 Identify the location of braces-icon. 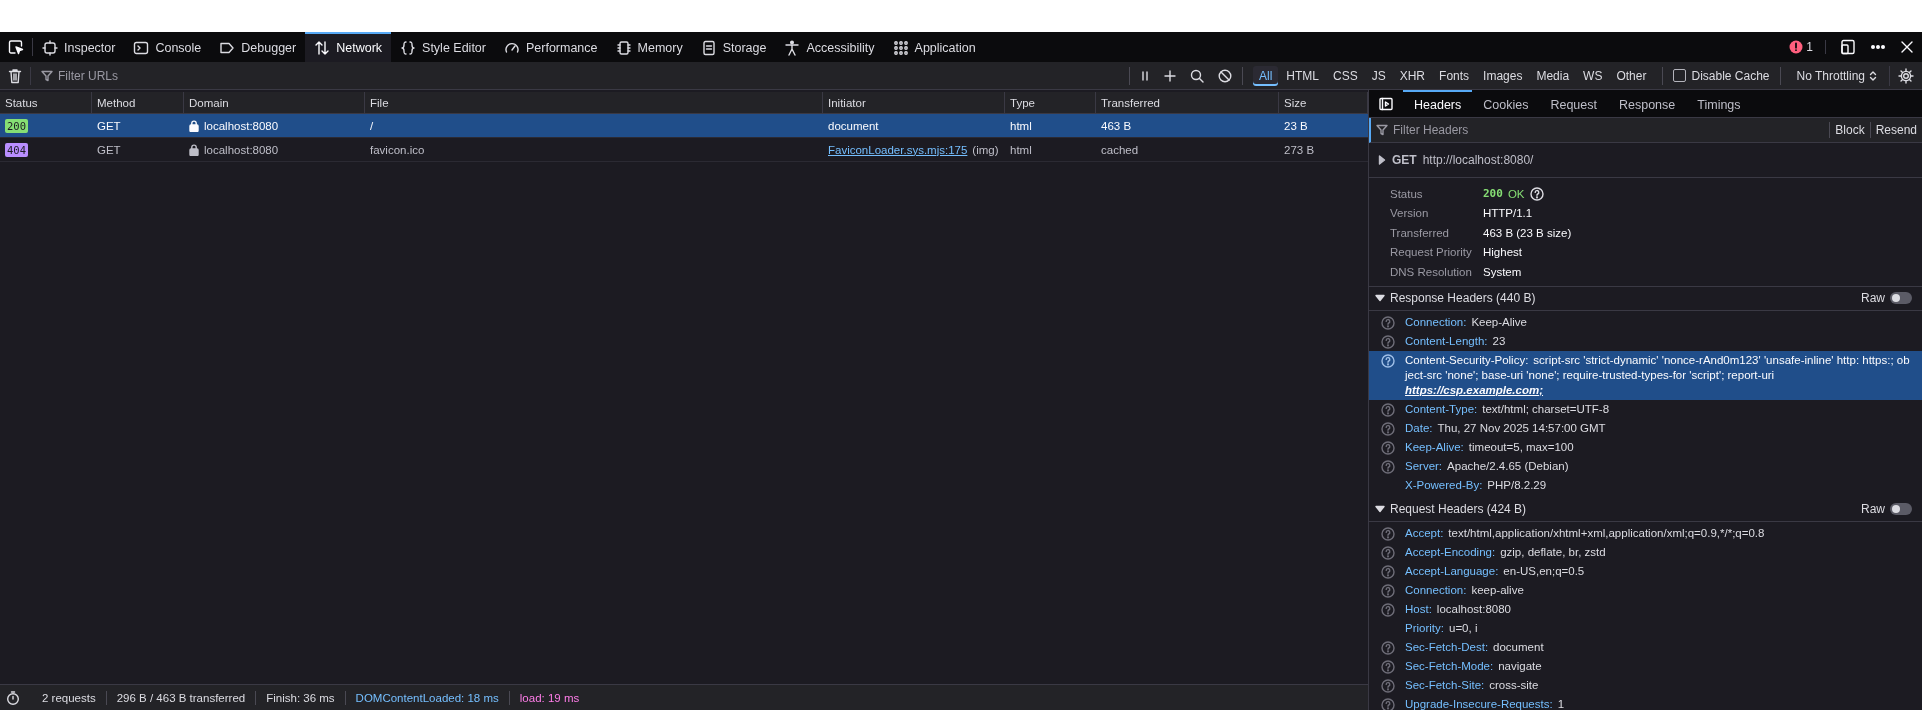
(408, 48).